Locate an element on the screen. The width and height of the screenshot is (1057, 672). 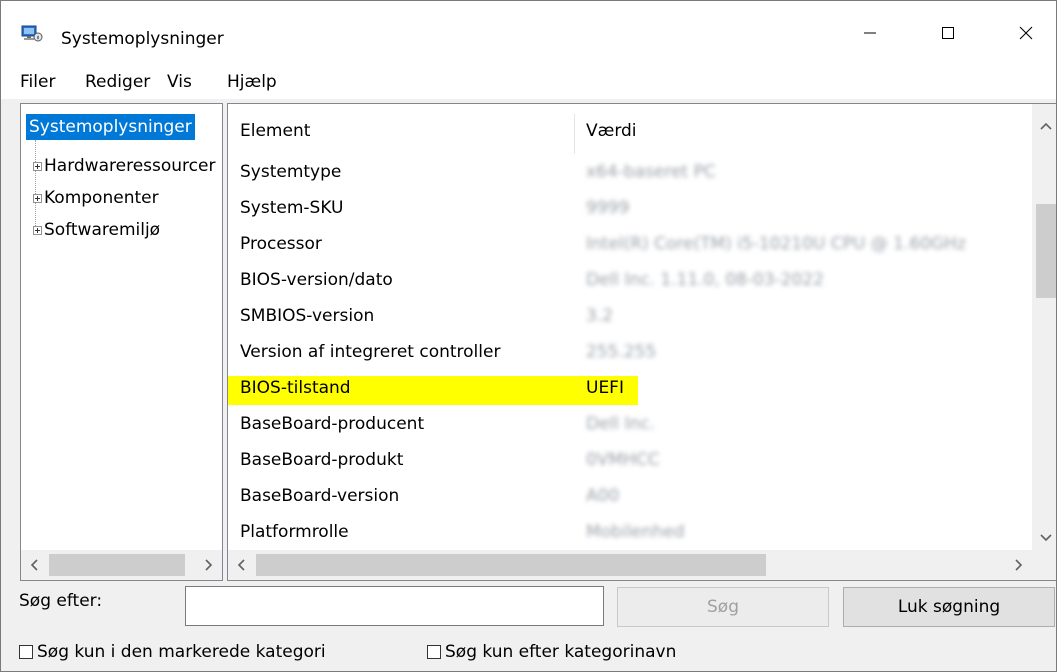
tree-item-hardware-resources: Hardwareressourcer is located at coordinates (124, 166).